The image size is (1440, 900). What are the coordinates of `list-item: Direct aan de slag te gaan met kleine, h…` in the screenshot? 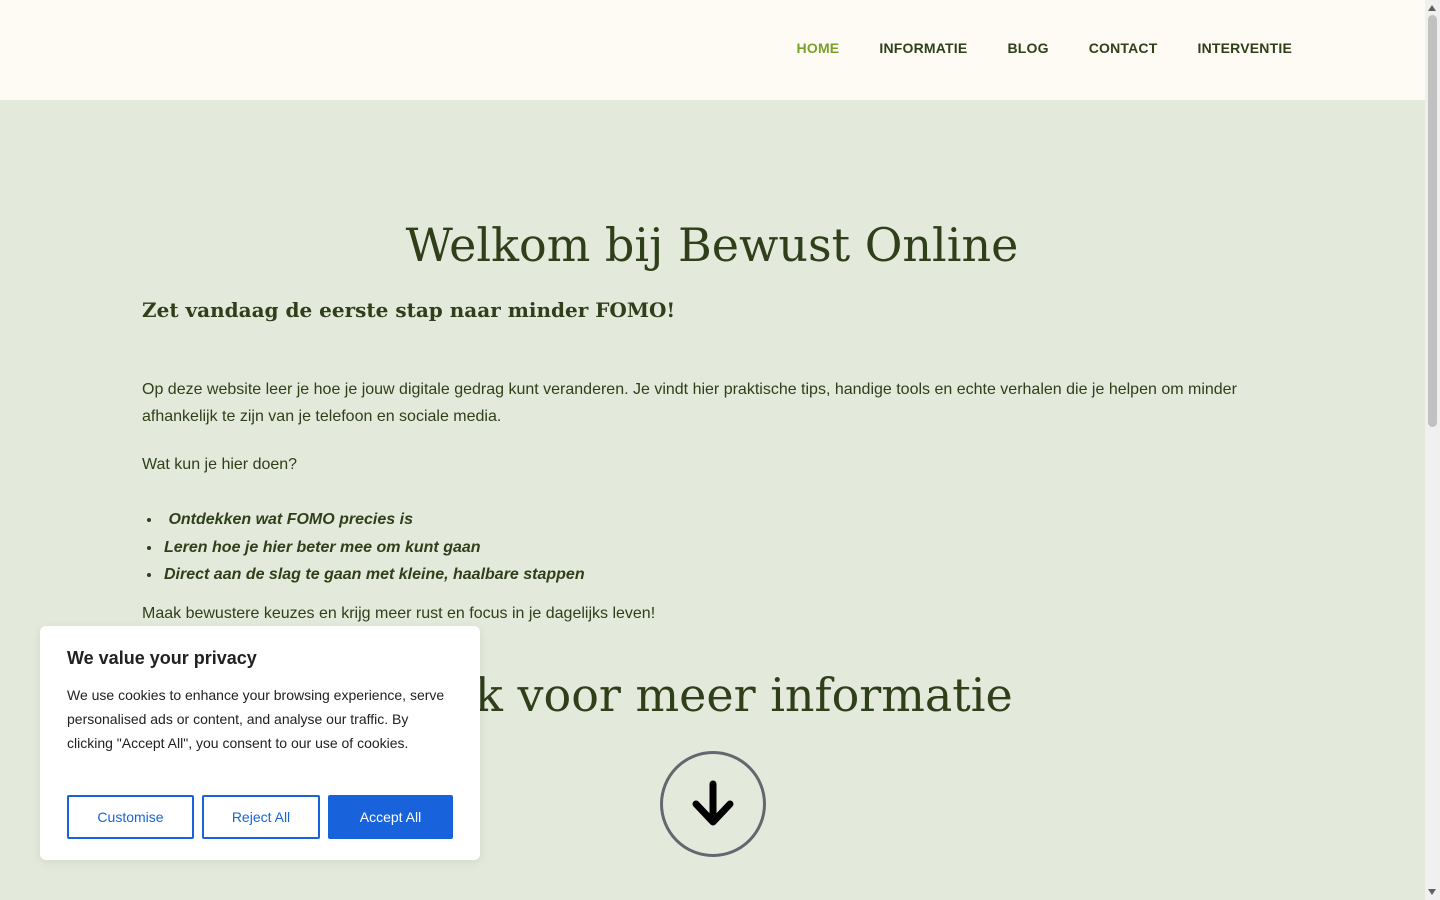 It's located at (373, 575).